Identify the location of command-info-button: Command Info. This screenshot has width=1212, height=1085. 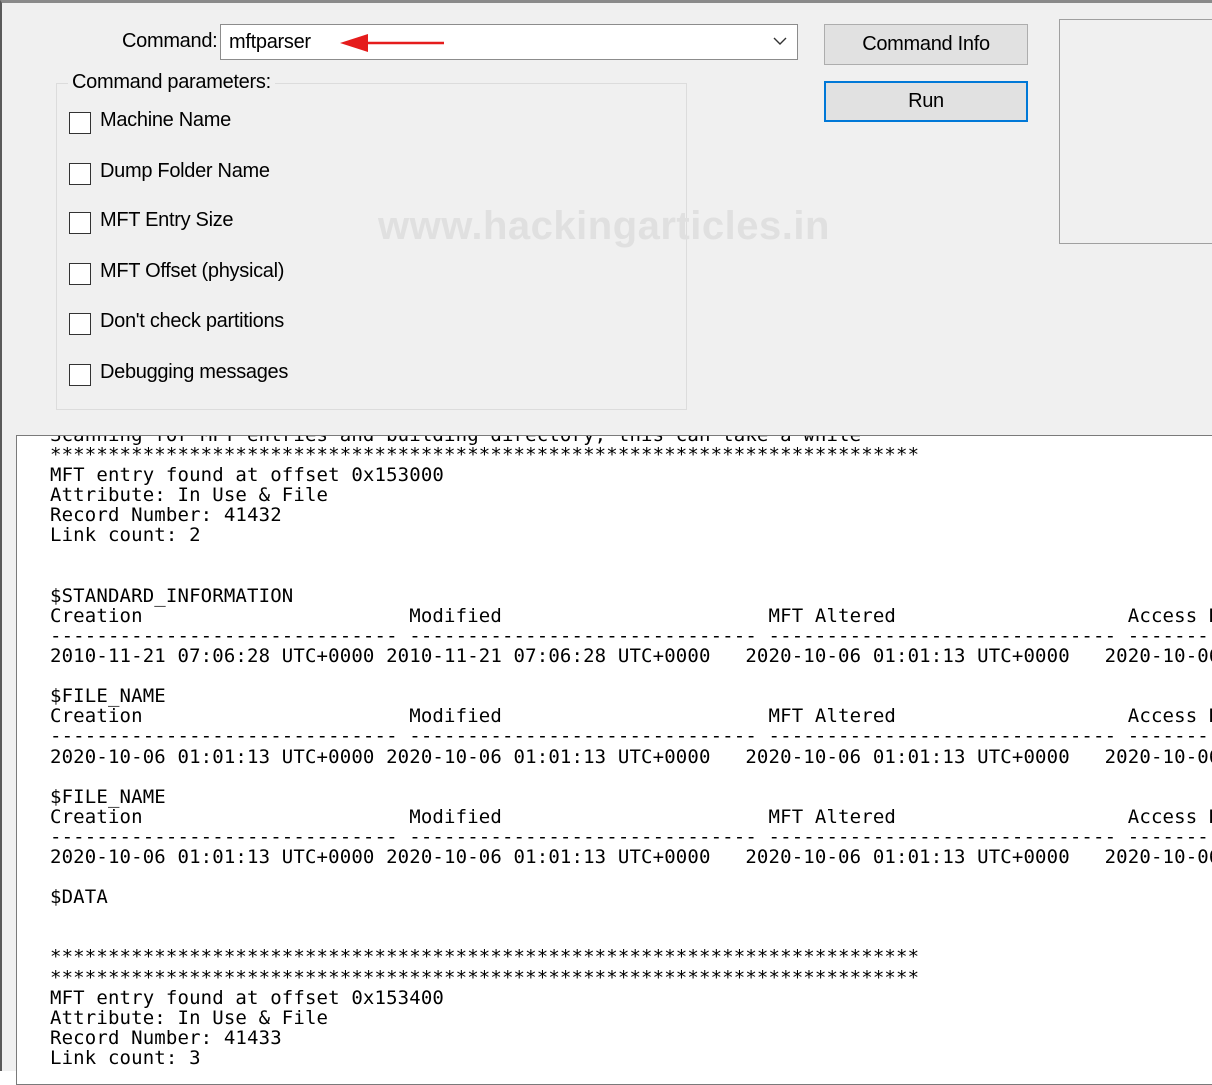
(926, 44).